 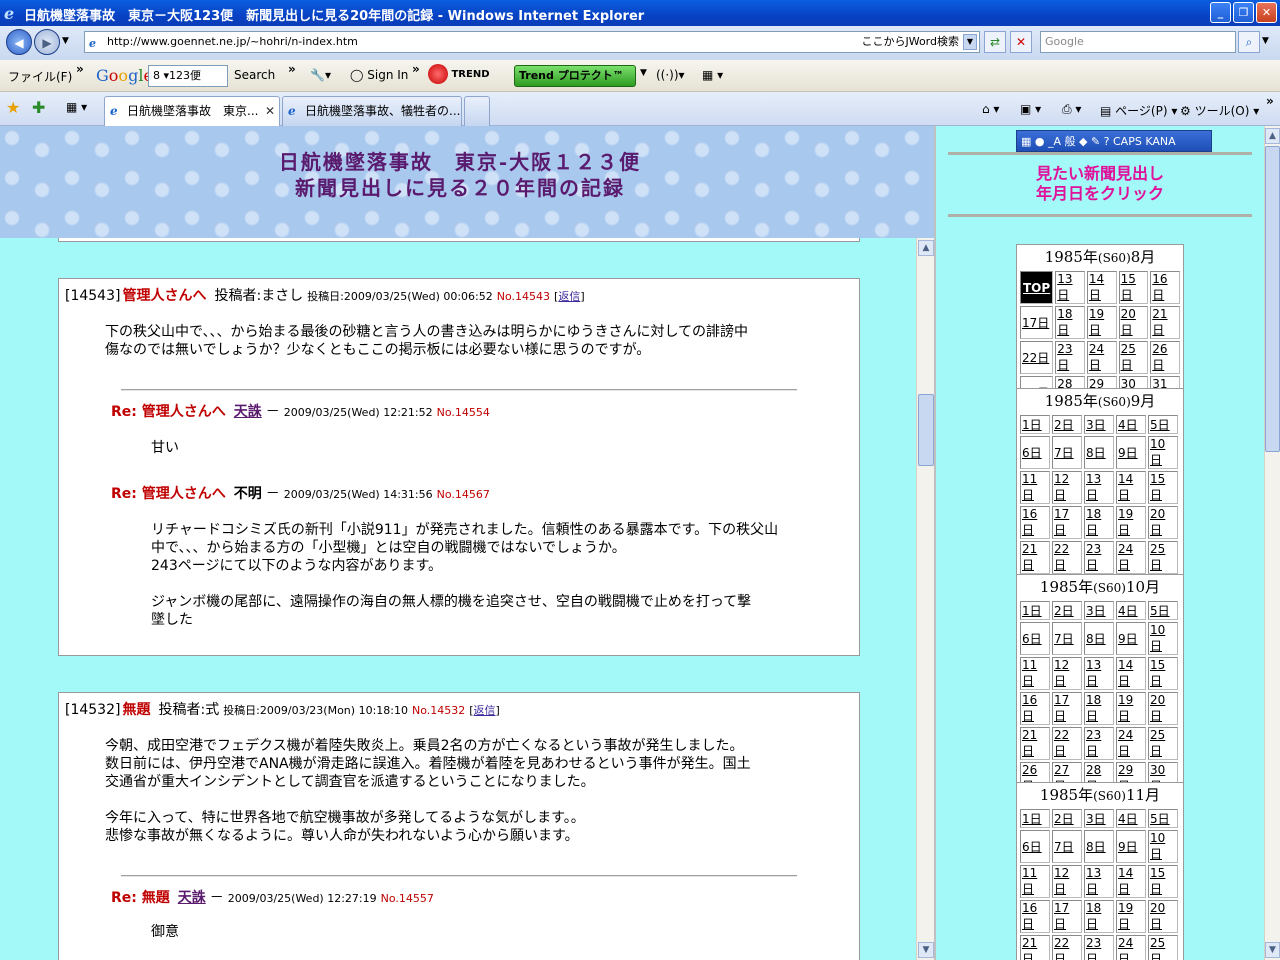 What do you see at coordinates (19, 42) in the screenshot?
I see `back-arrow-icon: ◀` at bounding box center [19, 42].